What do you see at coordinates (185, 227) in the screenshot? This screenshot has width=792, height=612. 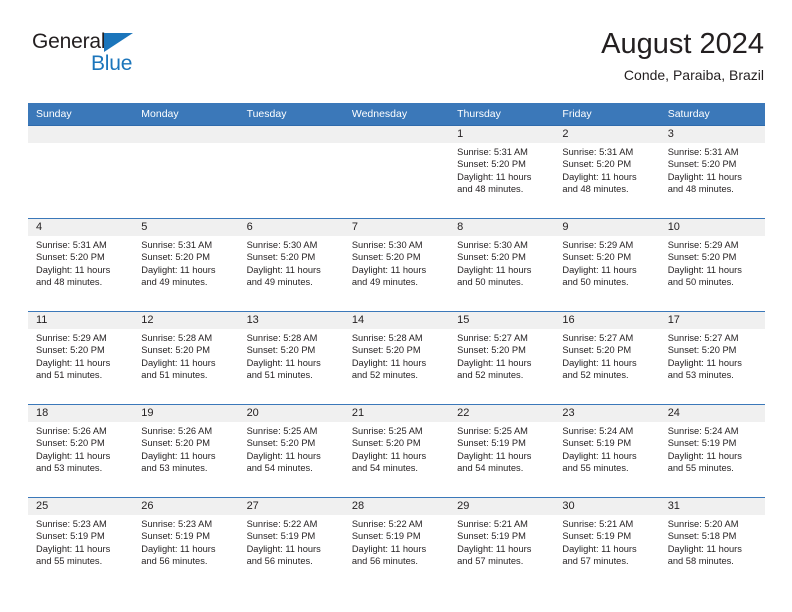 I see `day-number: 5` at bounding box center [185, 227].